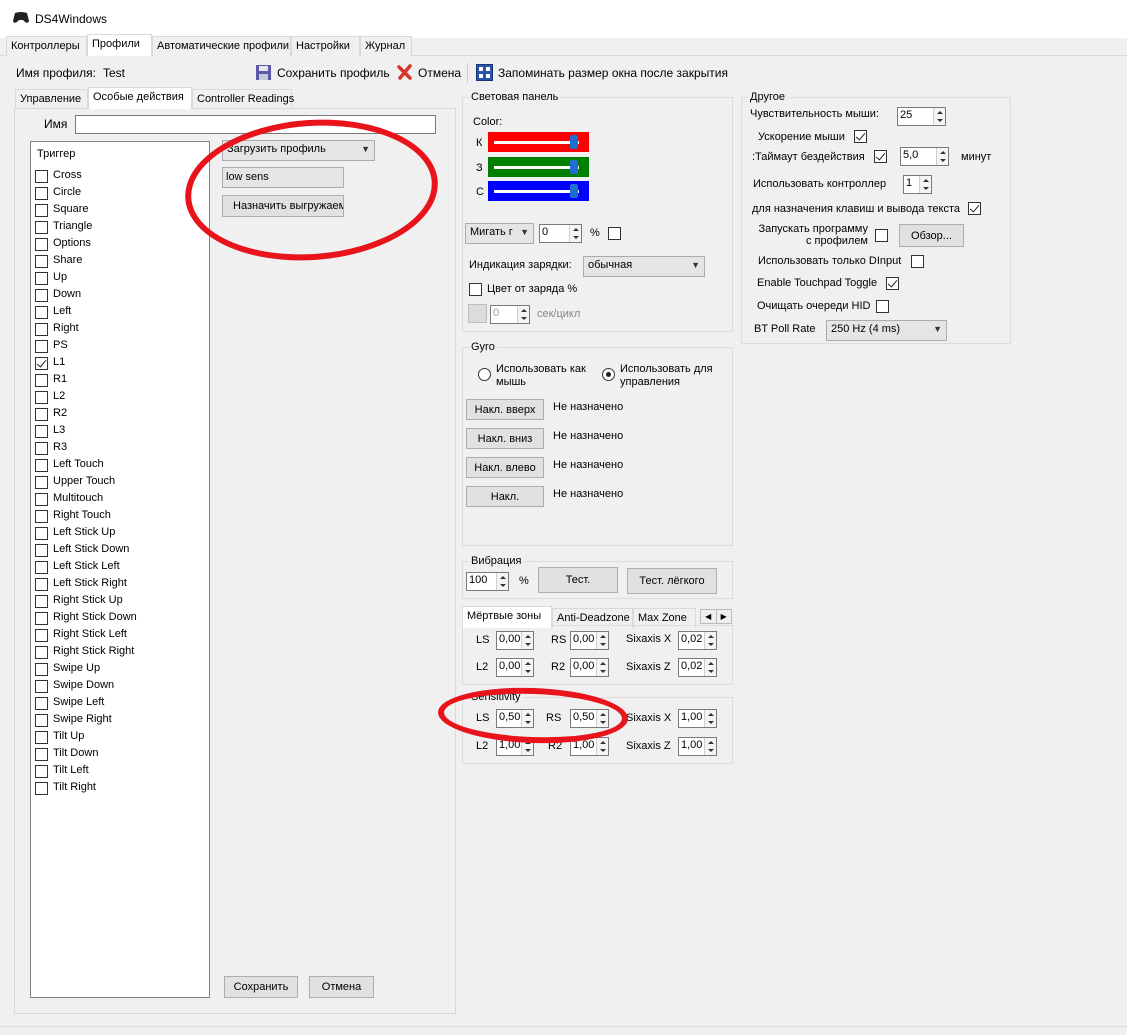  What do you see at coordinates (510, 314) in the screenshot?
I see `cycle-spinner: 0` at bounding box center [510, 314].